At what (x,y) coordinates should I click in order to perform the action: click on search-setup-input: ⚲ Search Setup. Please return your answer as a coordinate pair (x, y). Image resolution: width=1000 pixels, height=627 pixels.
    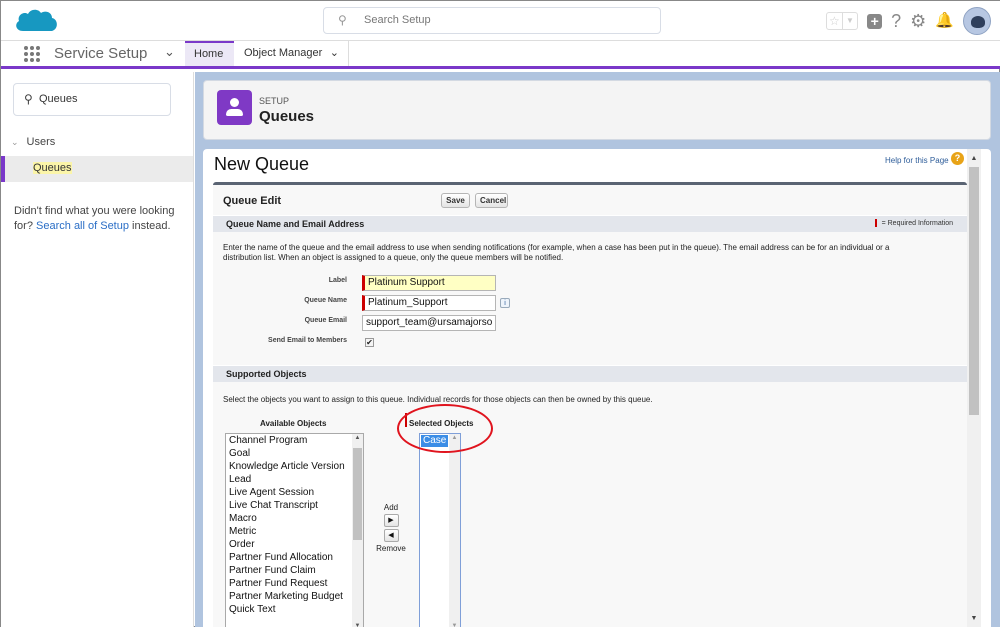
    Looking at the image, I should click on (492, 20).